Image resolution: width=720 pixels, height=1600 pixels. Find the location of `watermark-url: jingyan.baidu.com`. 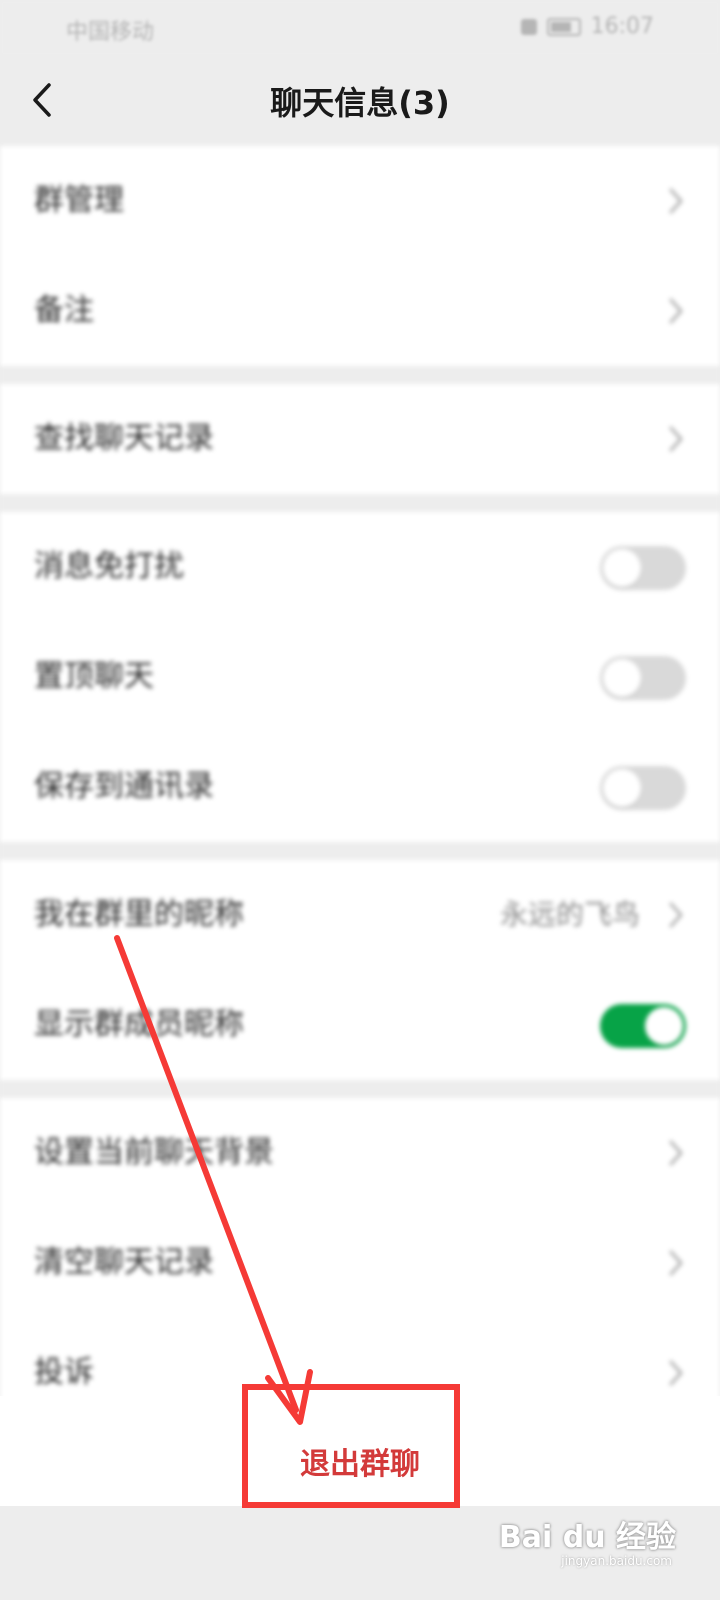

watermark-url: jingyan.baidu.com is located at coordinates (616, 1561).